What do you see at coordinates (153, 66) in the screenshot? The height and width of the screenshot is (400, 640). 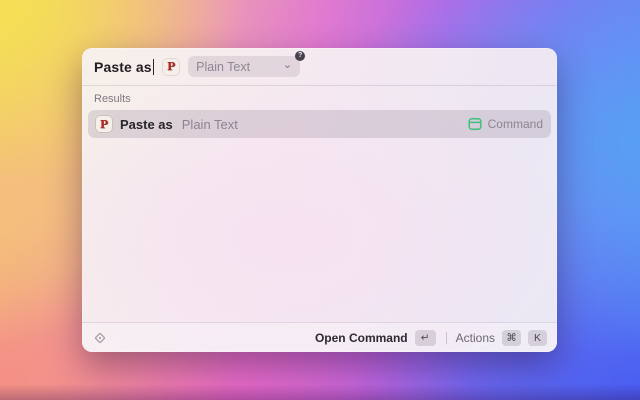 I see `text-caret` at bounding box center [153, 66].